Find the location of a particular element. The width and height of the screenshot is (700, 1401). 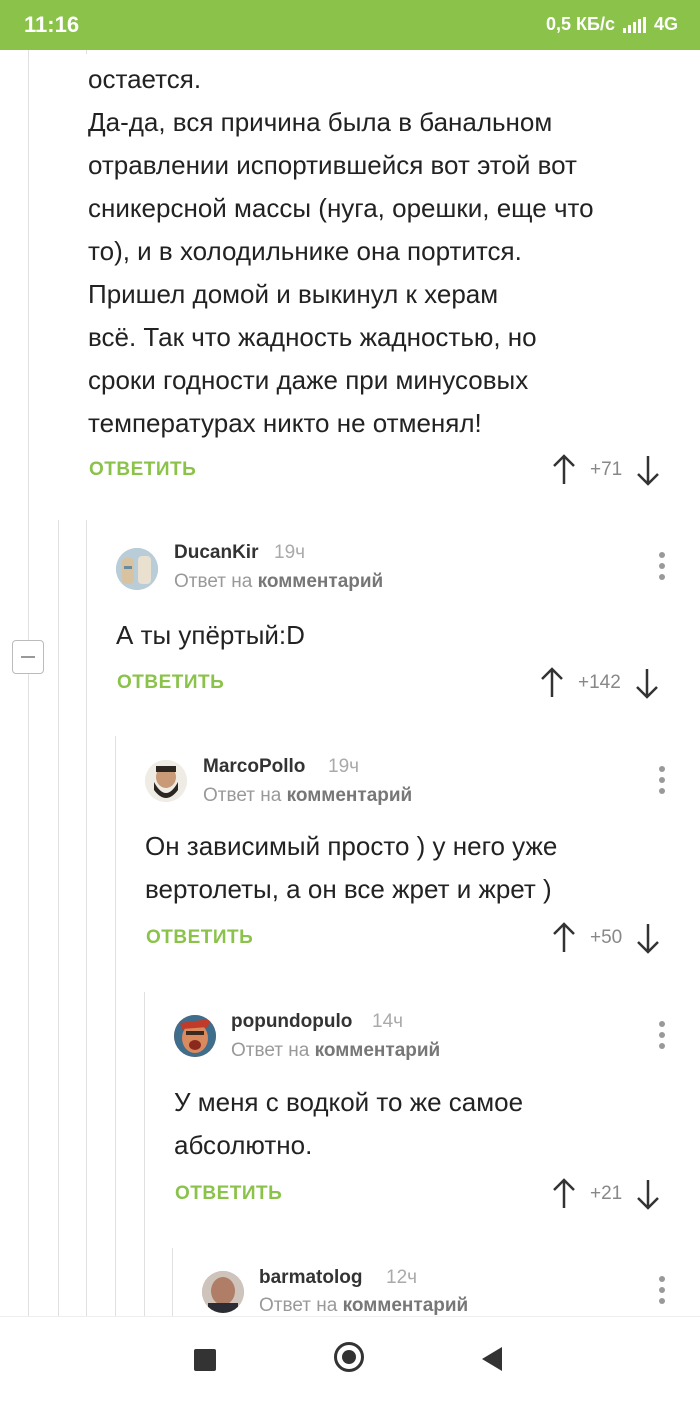

comment-line: Да-да, вся причина была в банальном is located at coordinates (320, 122).